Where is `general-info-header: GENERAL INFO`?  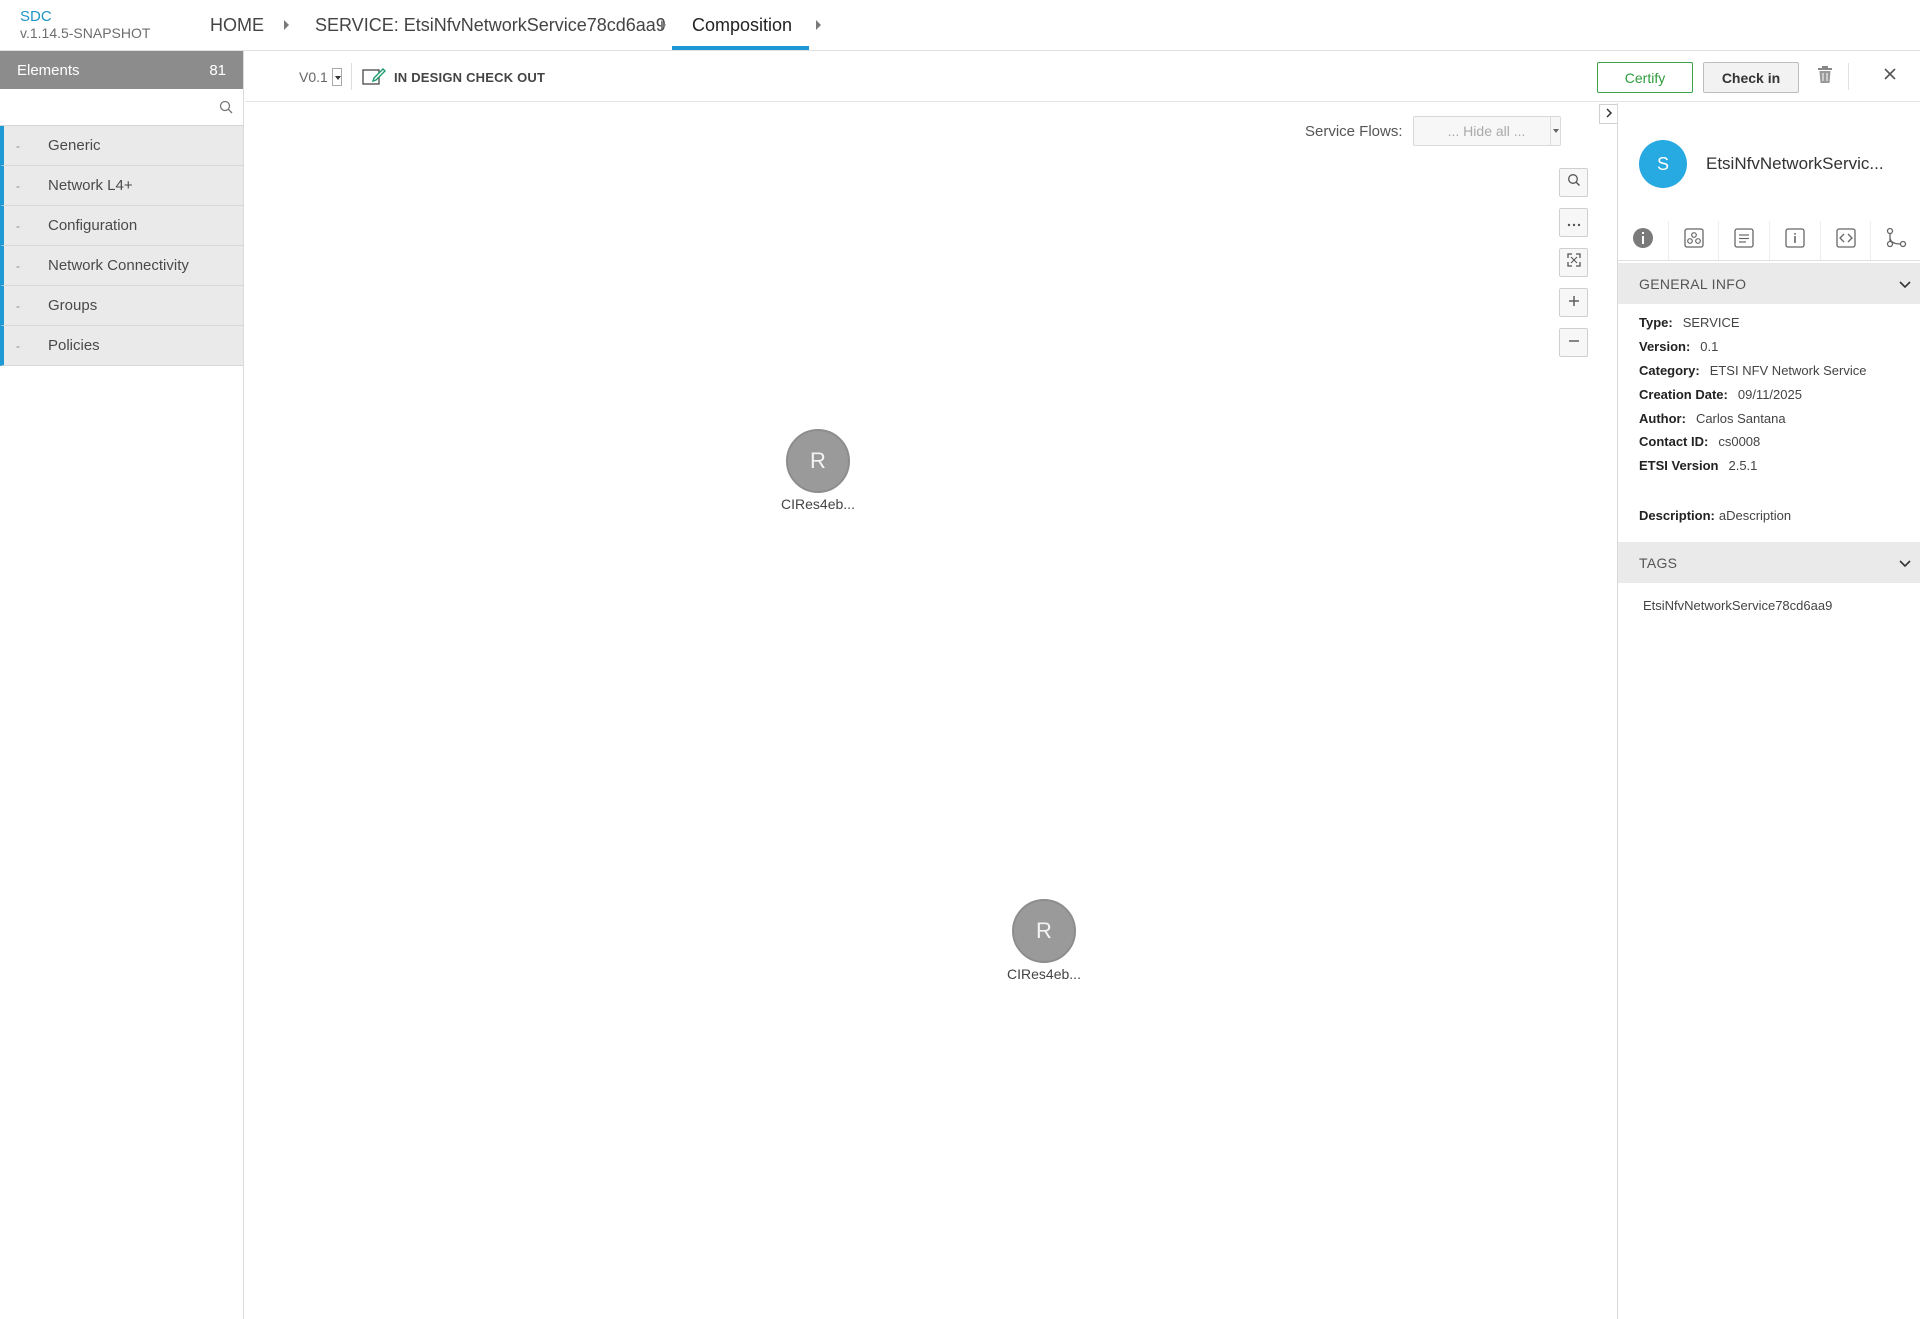 general-info-header: GENERAL INFO is located at coordinates (1769, 283).